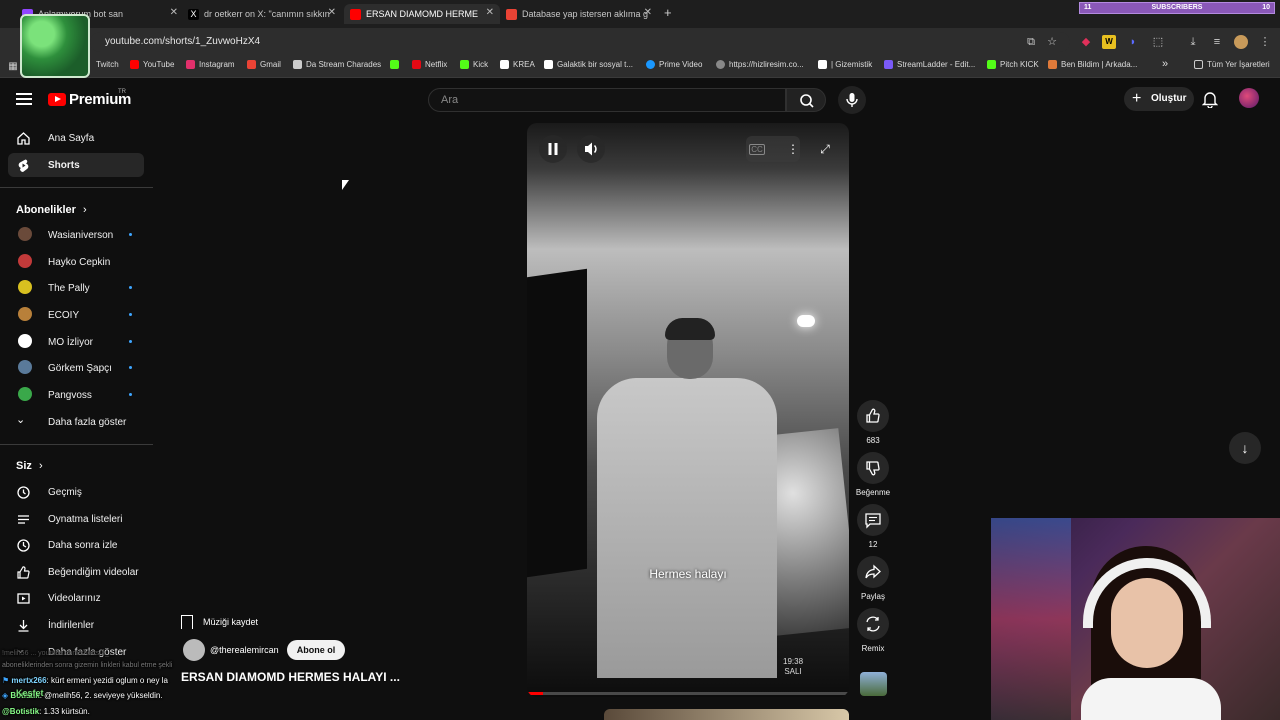  Describe the element at coordinates (87, 422) in the screenshot. I see `sidebar-item-label: Daha fazla göster` at that location.